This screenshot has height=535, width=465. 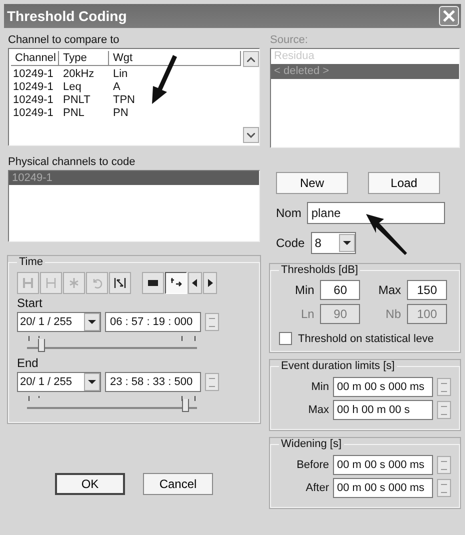 I want to click on group-label: Widening [s], so click(x=311, y=444).